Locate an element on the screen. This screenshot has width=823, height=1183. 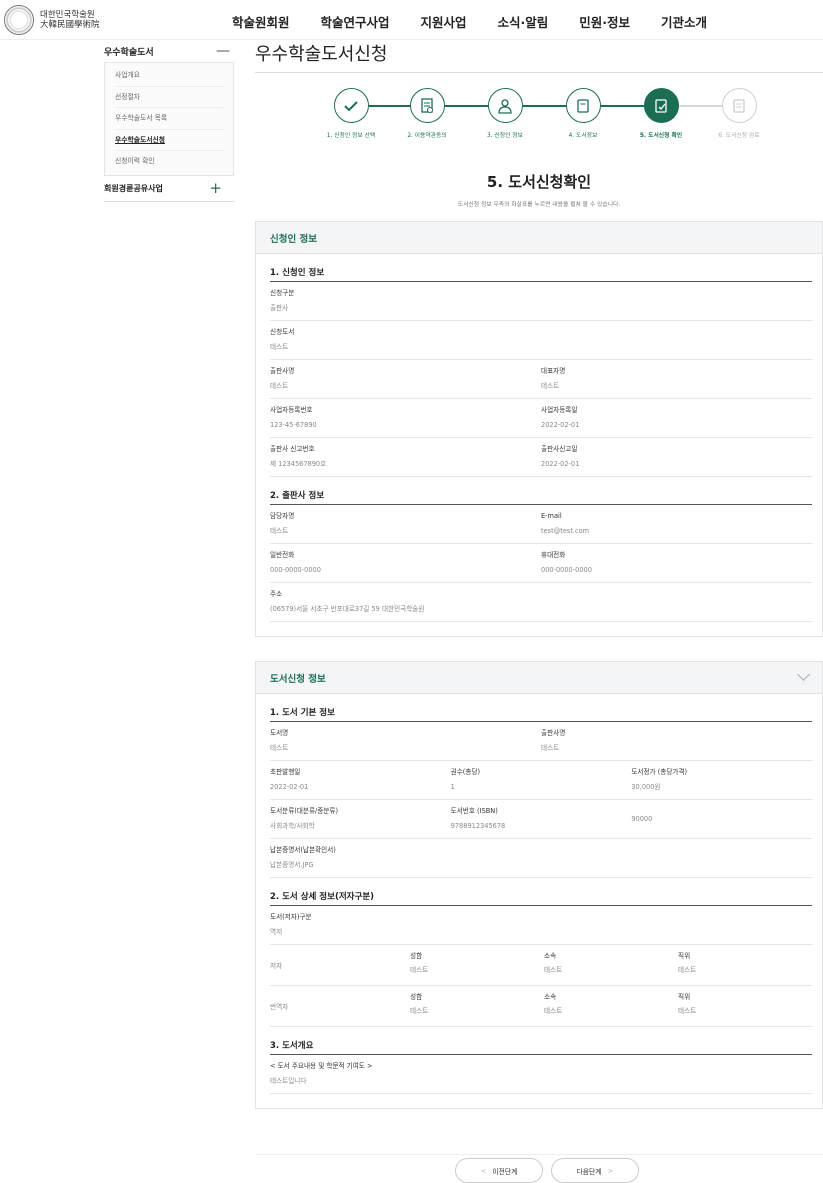
address-cell: 주소 (06579)서울 서초구 반포대로37길 59 대한민국학술원 is located at coordinates (541, 602).